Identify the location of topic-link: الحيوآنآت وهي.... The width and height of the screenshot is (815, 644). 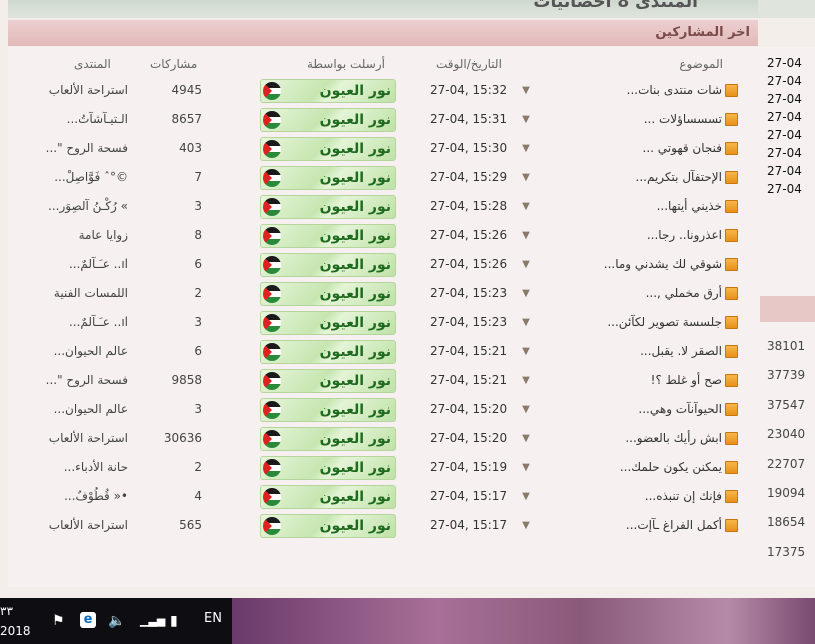
(688, 409).